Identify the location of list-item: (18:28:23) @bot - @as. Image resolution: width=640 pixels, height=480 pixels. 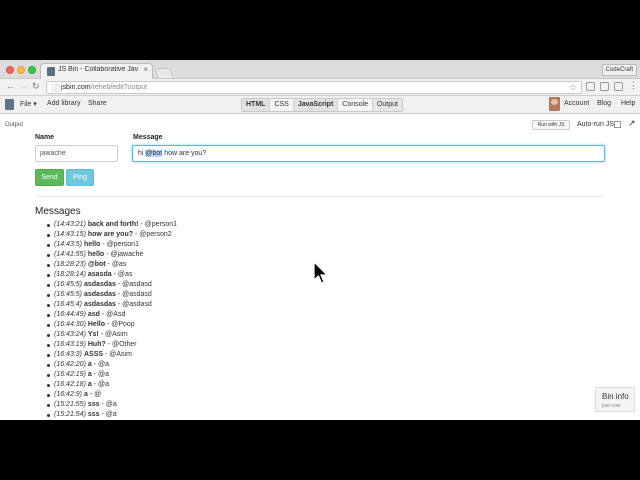
(112, 265).